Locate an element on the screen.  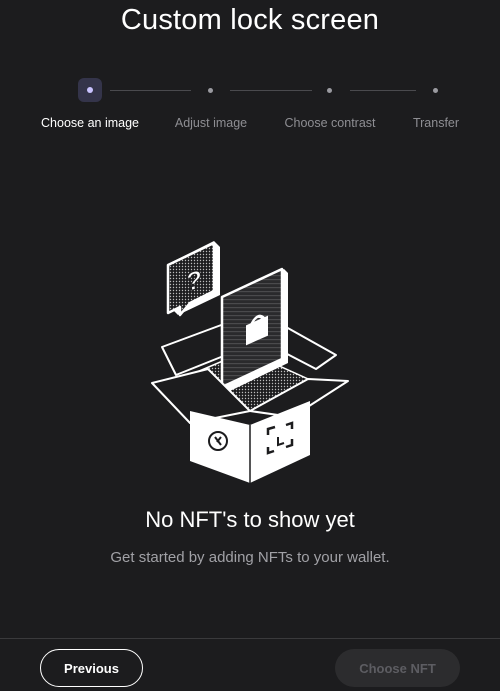
previous-button: Previous is located at coordinates (91, 668).